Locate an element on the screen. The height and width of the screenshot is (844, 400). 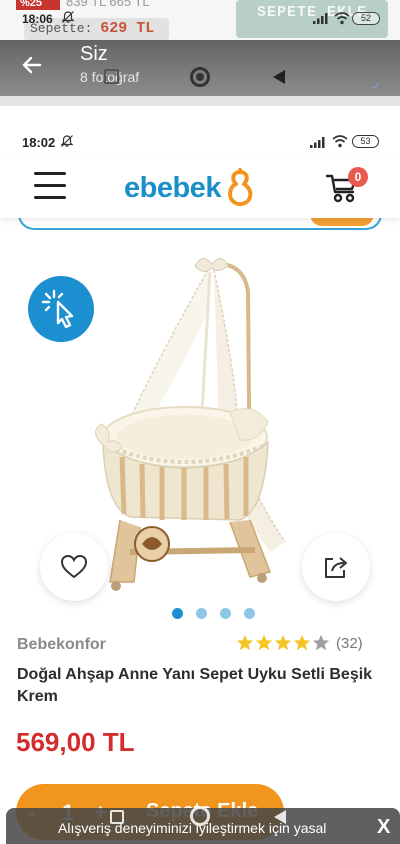
ghost-home-icon is located at coordinates (200, 77).